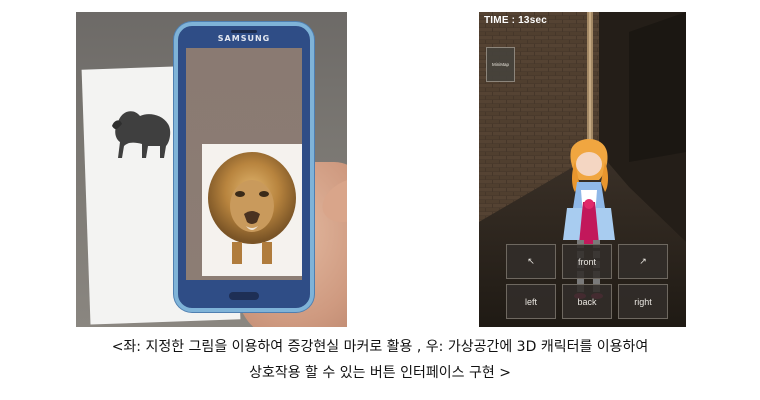 The height and width of the screenshot is (400, 760). Describe the element at coordinates (587, 301) in the screenshot. I see `back-button: back` at that location.